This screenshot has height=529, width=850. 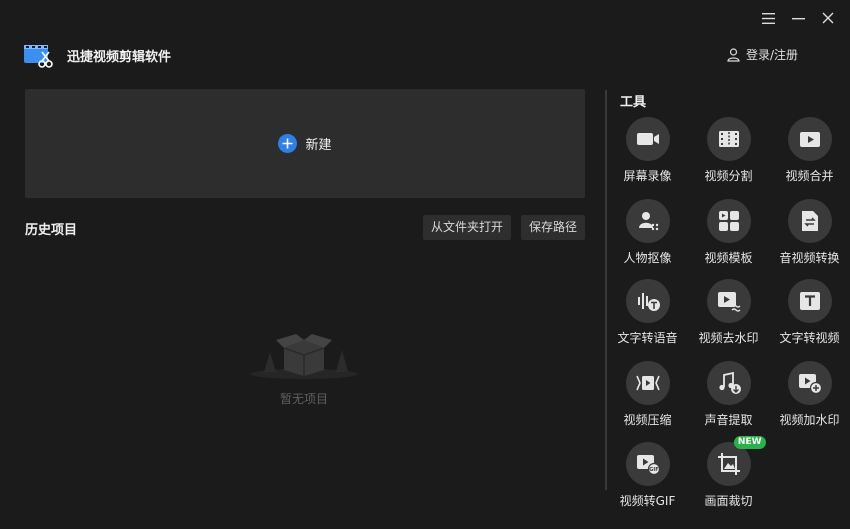 I want to click on tool-add-watermark: 视频加水印, so click(x=809, y=394).